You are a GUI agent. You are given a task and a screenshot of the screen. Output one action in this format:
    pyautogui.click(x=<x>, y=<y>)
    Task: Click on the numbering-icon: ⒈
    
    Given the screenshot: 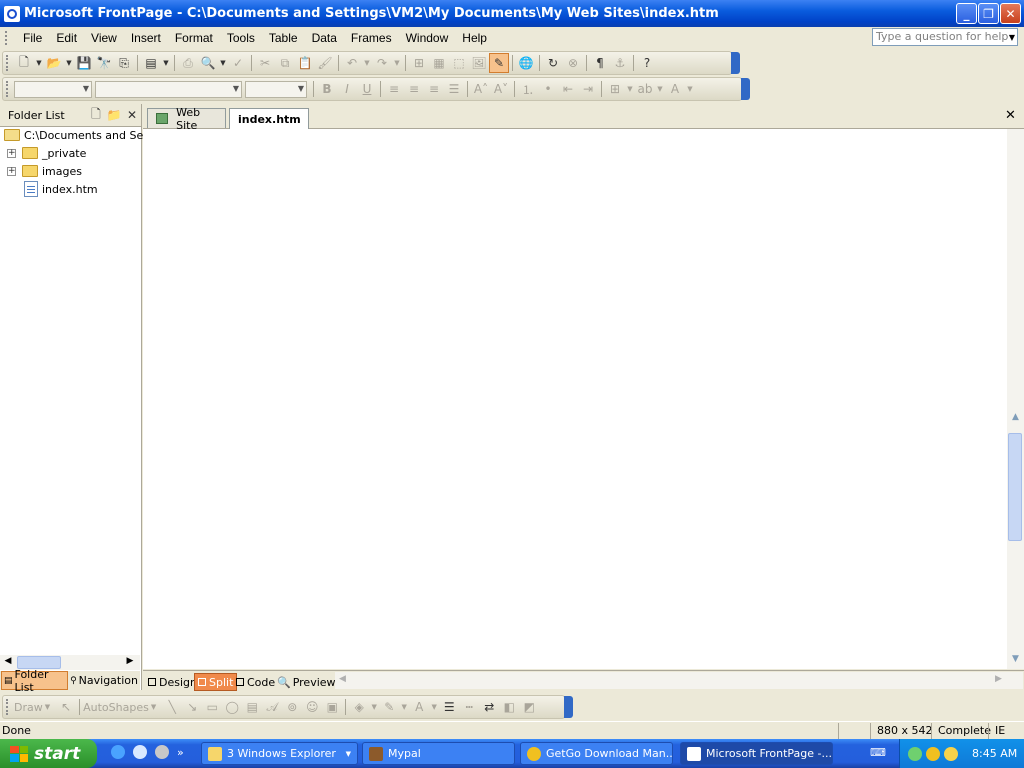 What is the action you would take?
    pyautogui.click(x=528, y=89)
    